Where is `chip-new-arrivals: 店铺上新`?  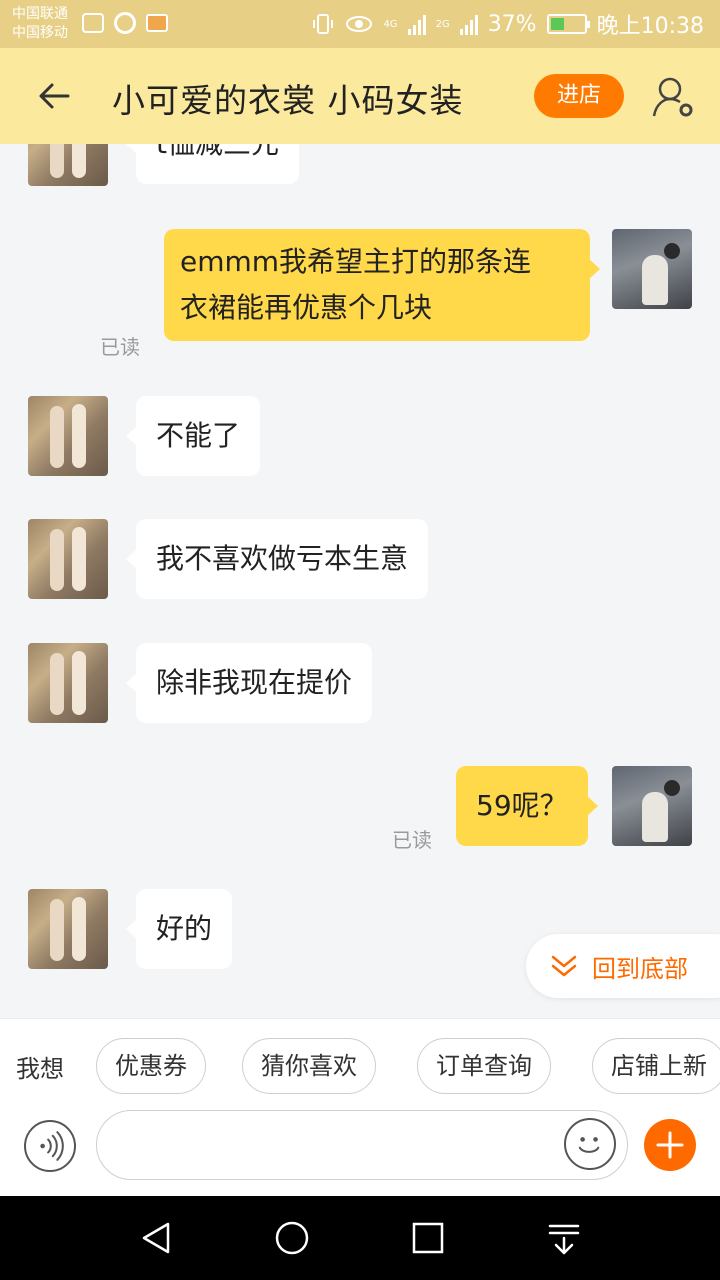
chip-new-arrivals: 店铺上新 is located at coordinates (656, 1066).